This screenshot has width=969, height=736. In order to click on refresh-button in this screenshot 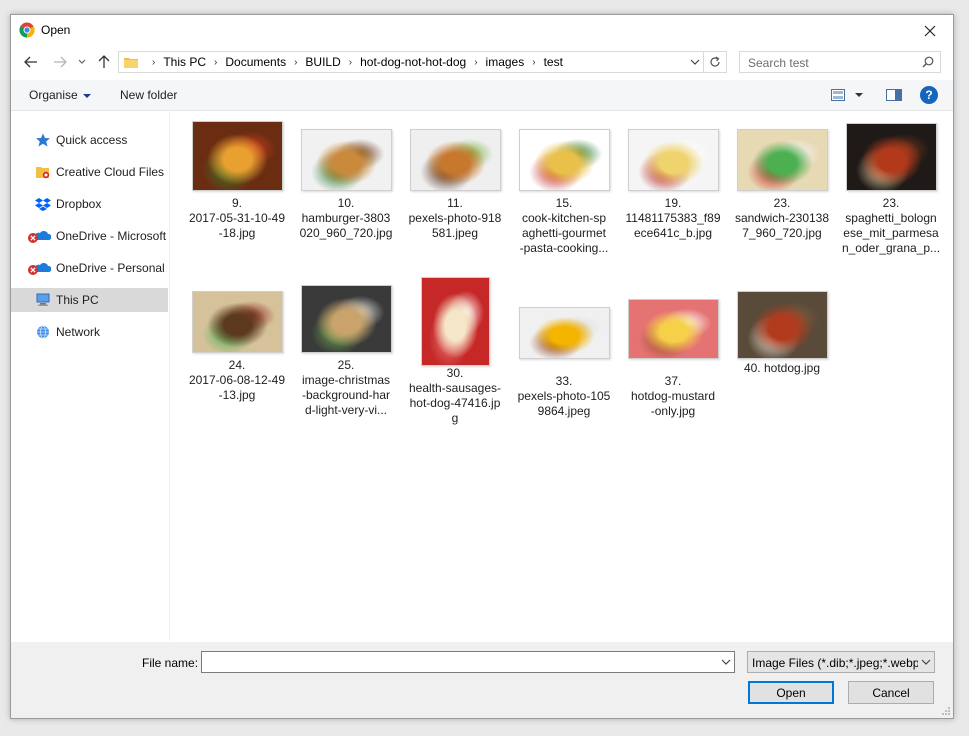, I will do `click(714, 62)`.